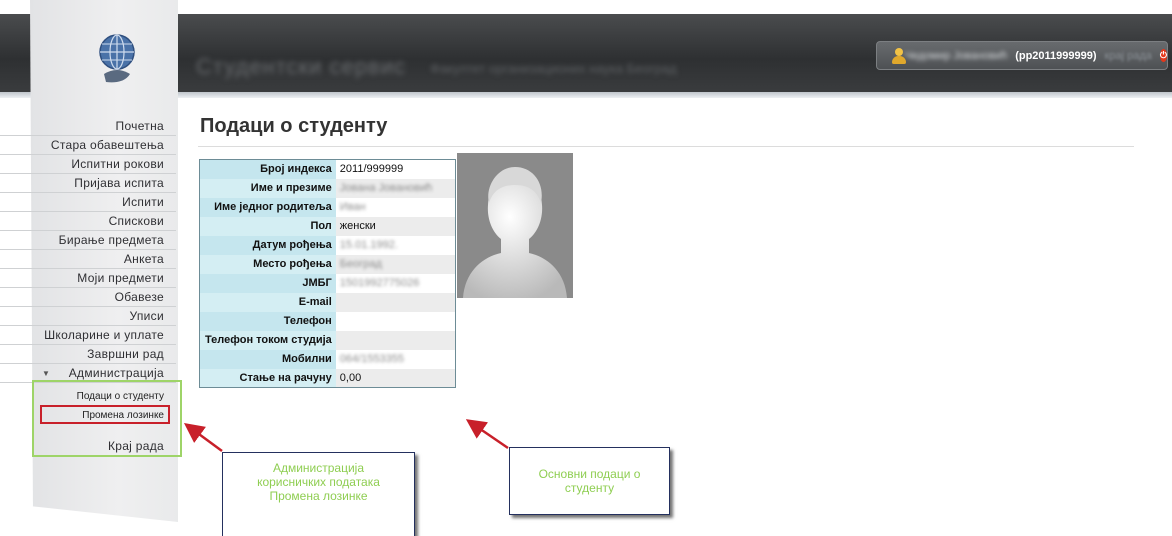 This screenshot has height=536, width=1172. I want to click on callout-admin-line-2: корисничких података, so click(318, 482).